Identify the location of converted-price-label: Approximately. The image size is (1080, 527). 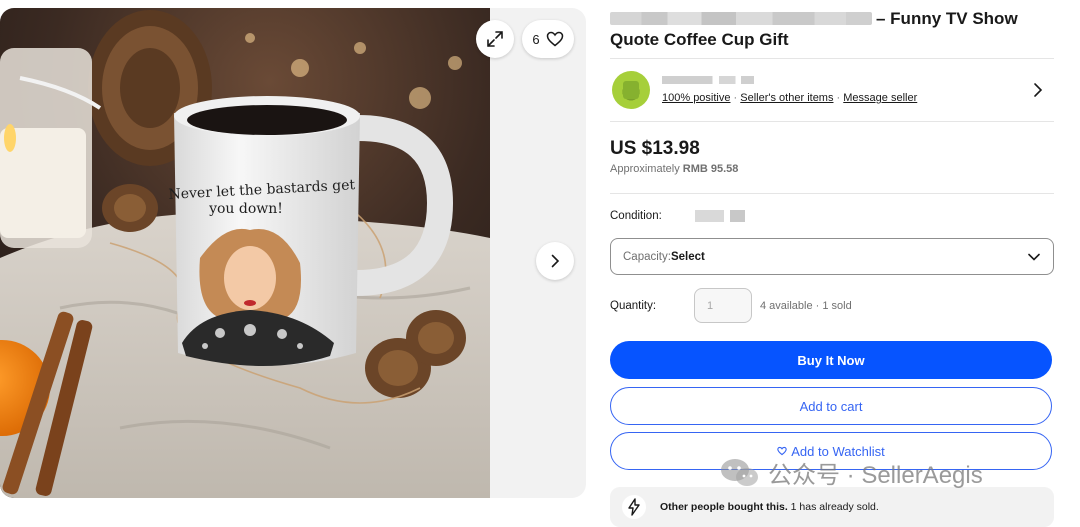
(646, 169).